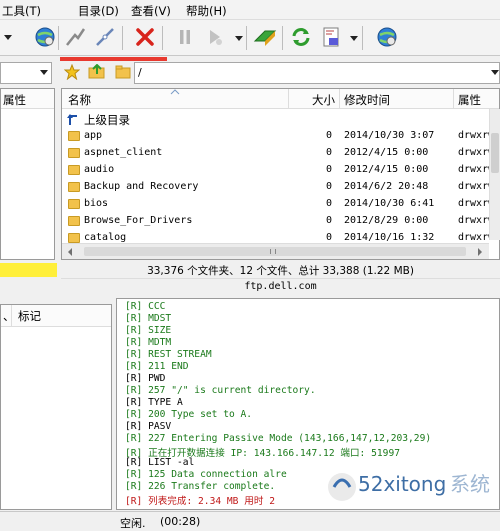  I want to click on host-bar: ftp.dell.com, so click(280, 289).